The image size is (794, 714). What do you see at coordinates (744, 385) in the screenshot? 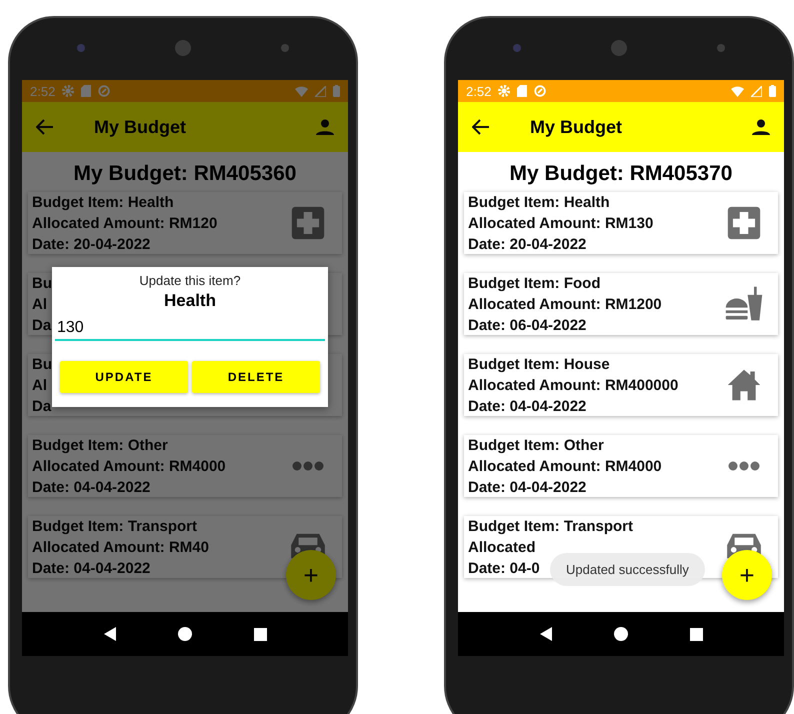
I see `house-icon` at bounding box center [744, 385].